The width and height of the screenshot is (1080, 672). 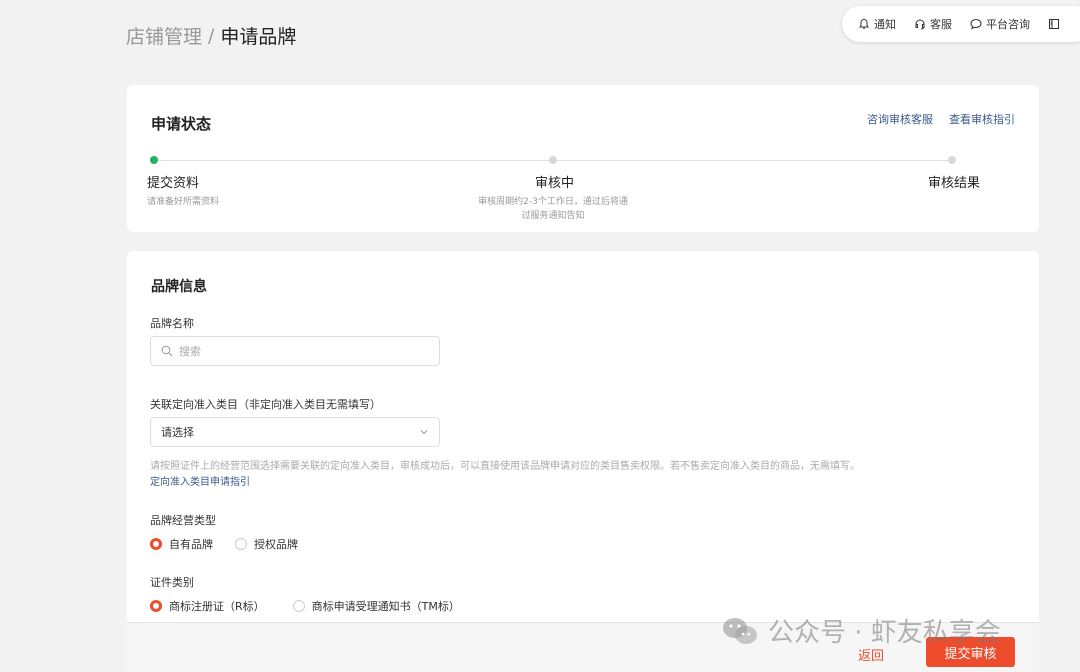 What do you see at coordinates (553, 202) in the screenshot?
I see `step-desc-review-line1: 审核周期约2-3个工作日，通过后将通` at bounding box center [553, 202].